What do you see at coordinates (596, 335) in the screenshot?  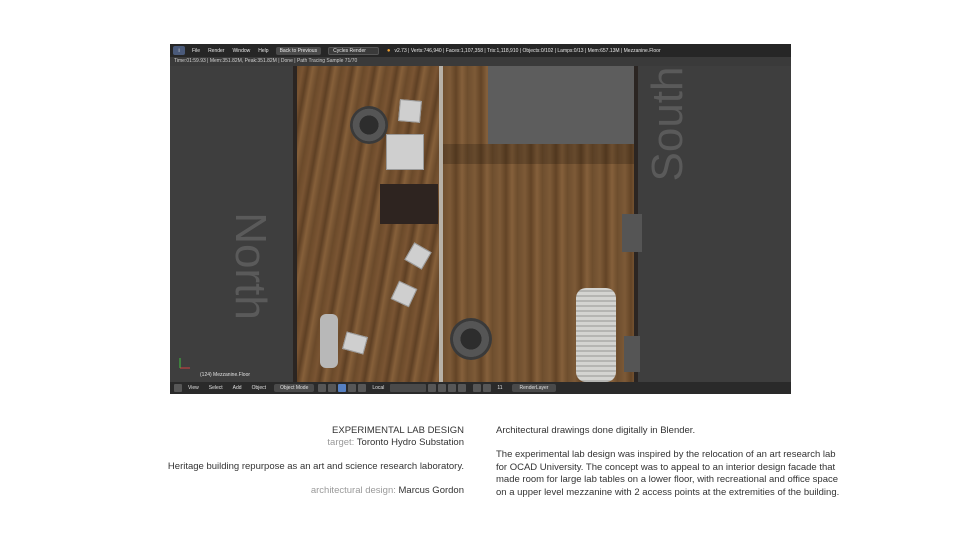 I see `column` at bounding box center [596, 335].